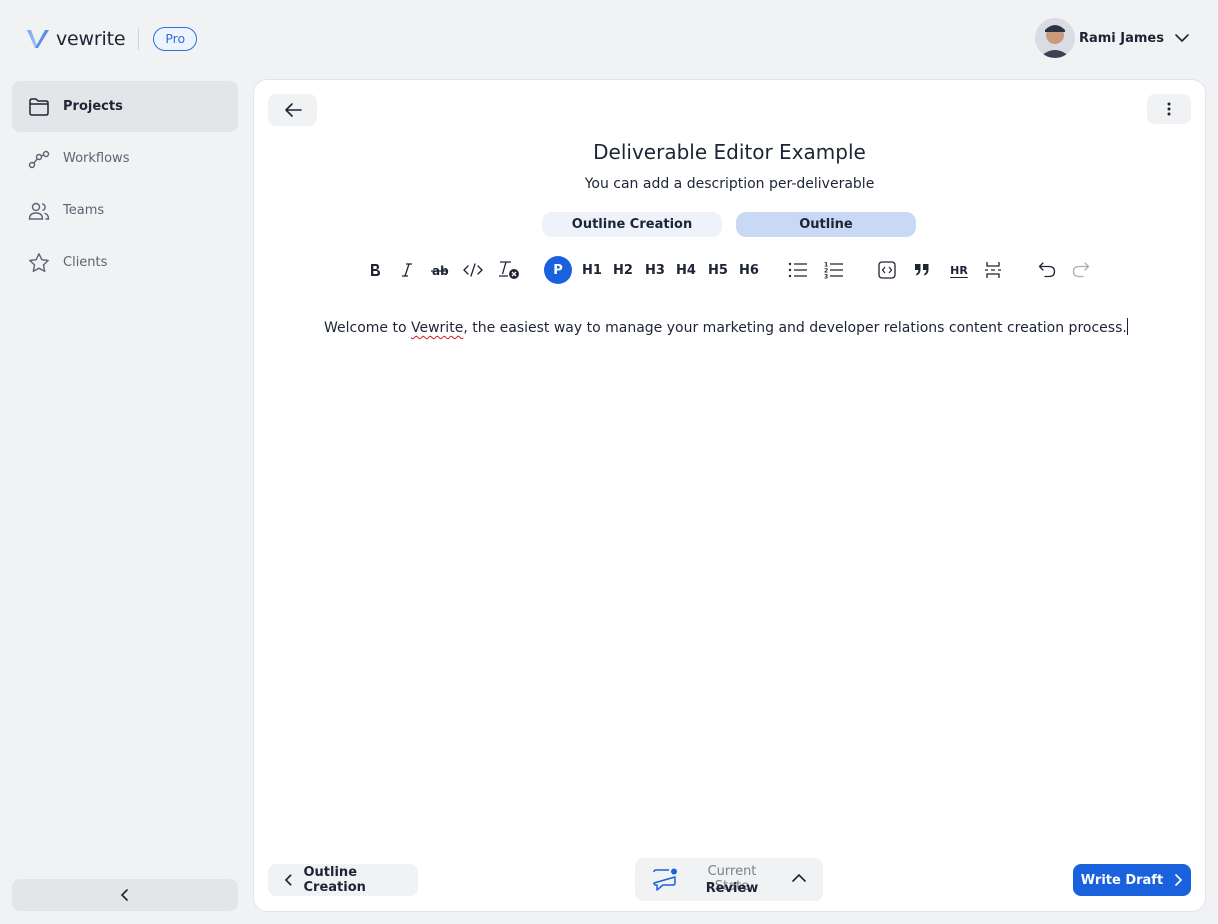  I want to click on ordered-list-button: 1 2 3, so click(834, 270).